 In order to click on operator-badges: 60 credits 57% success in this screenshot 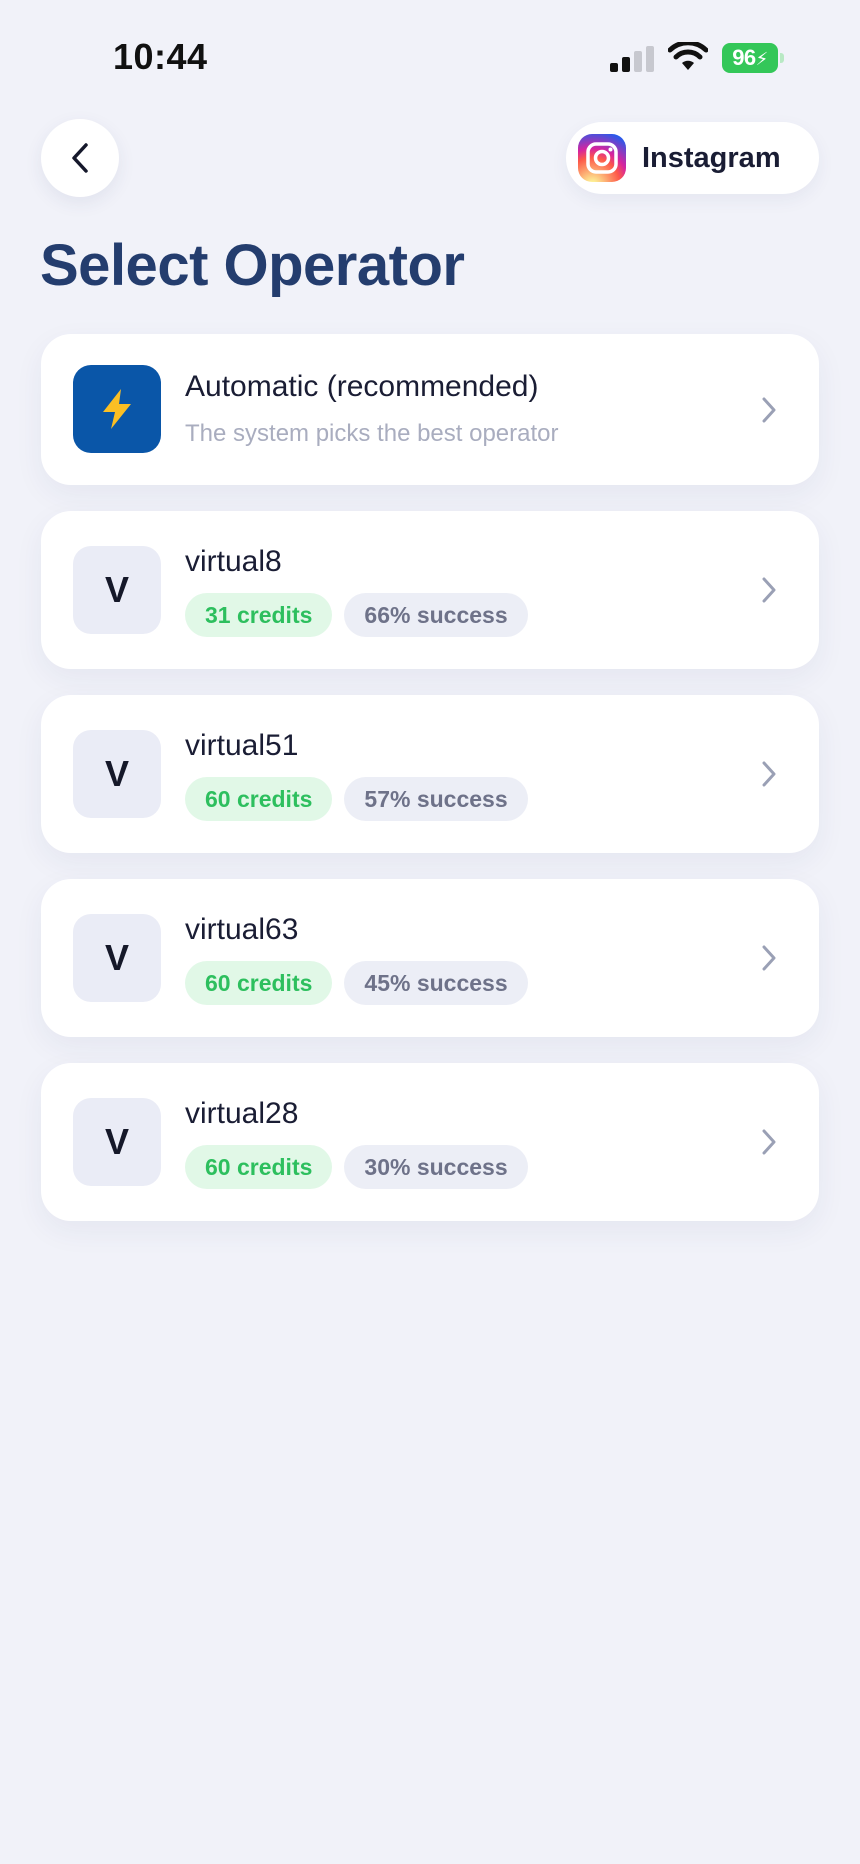, I will do `click(362, 799)`.